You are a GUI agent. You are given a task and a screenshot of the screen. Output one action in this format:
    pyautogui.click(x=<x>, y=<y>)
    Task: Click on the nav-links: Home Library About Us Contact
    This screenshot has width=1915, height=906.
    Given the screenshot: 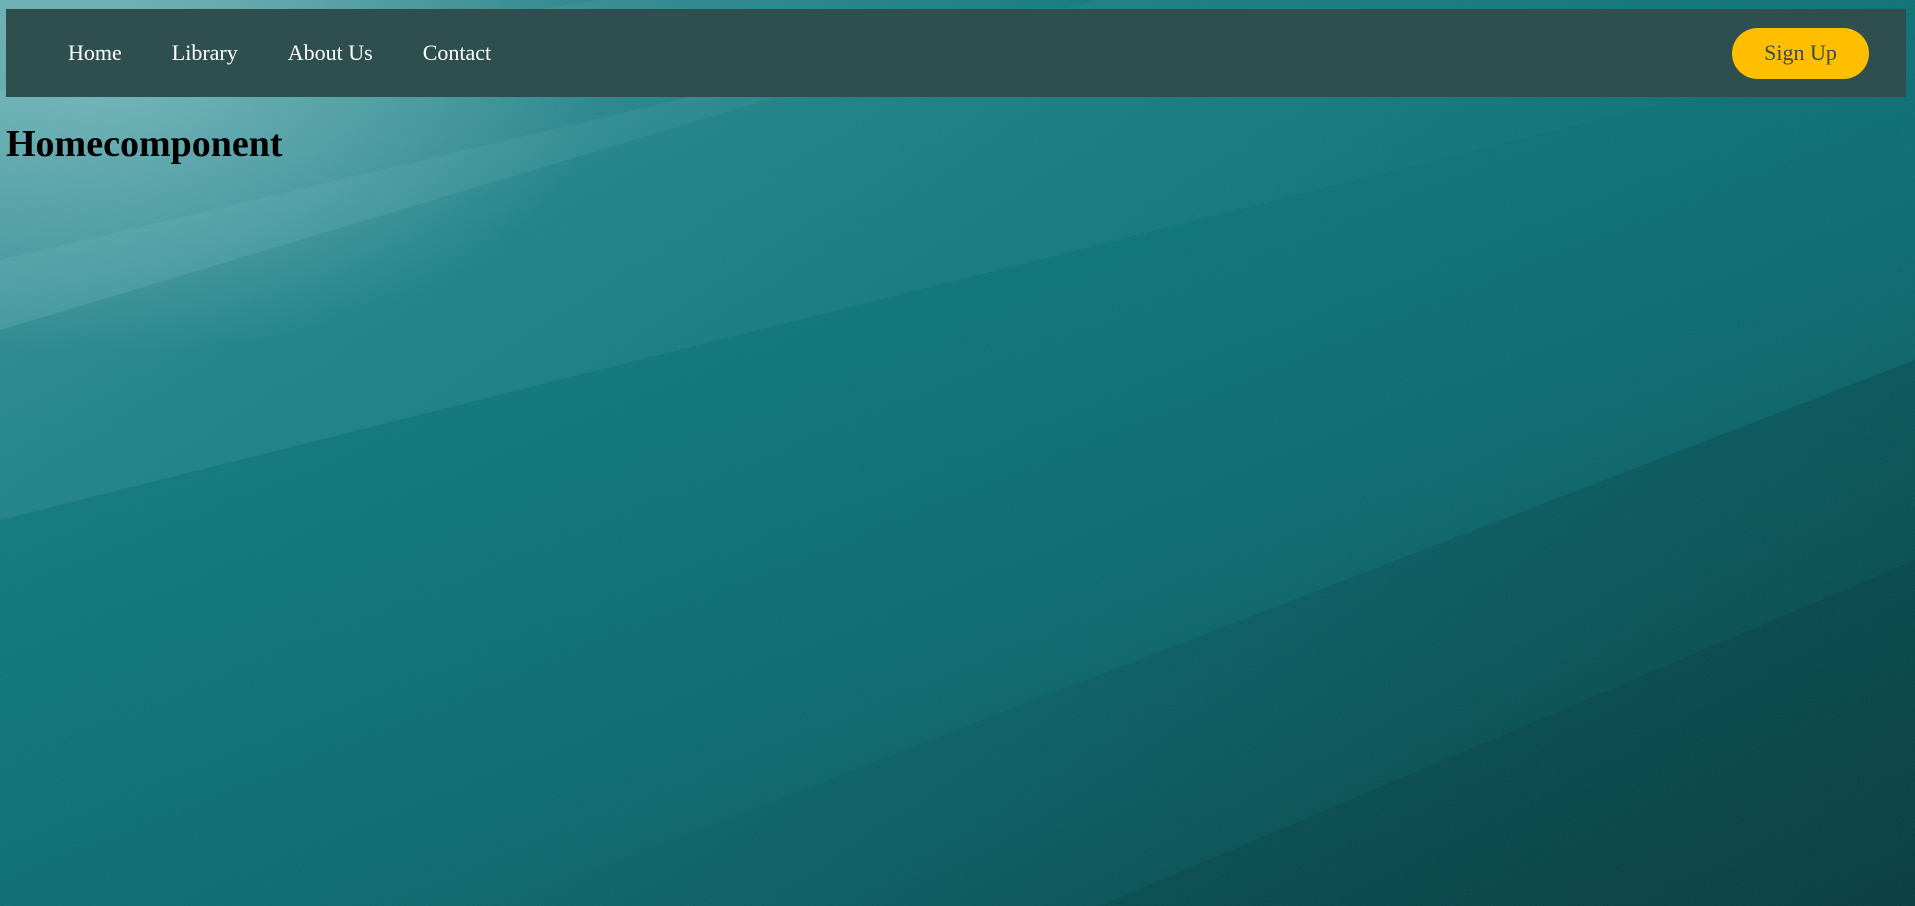 What is the action you would take?
    pyautogui.click(x=304, y=53)
    